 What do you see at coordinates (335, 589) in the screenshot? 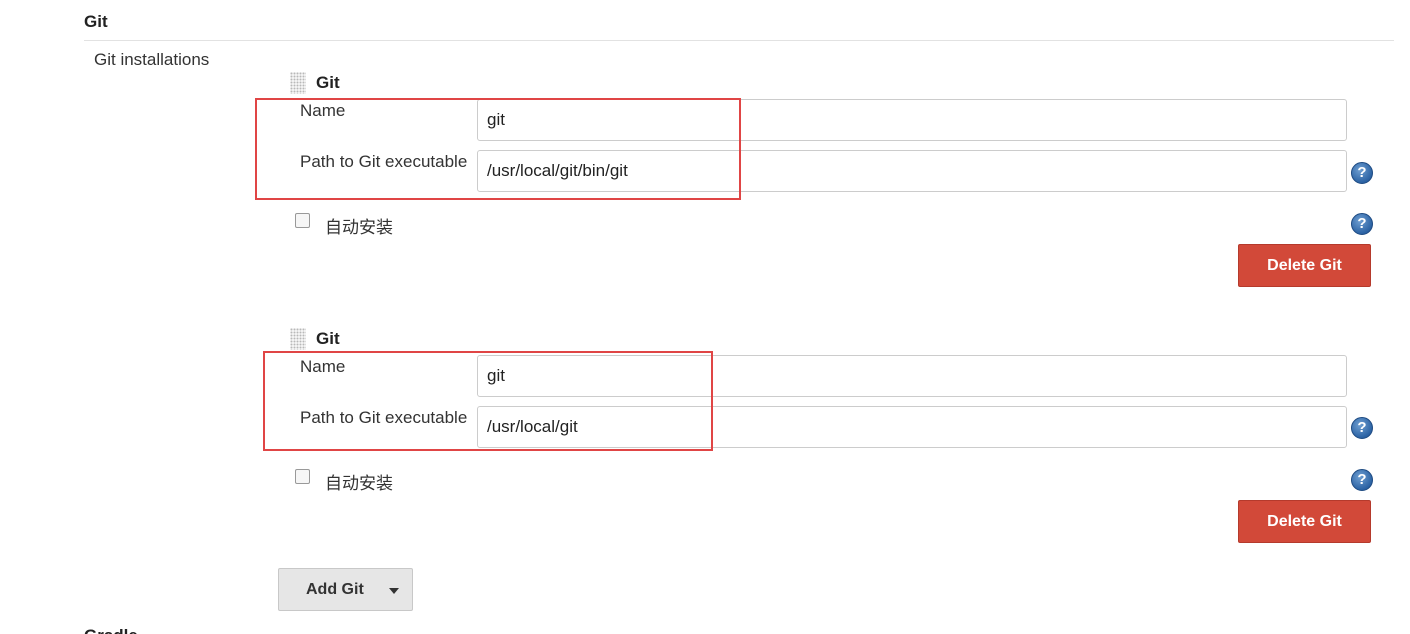
I see `add-git-label: Add Git` at bounding box center [335, 589].